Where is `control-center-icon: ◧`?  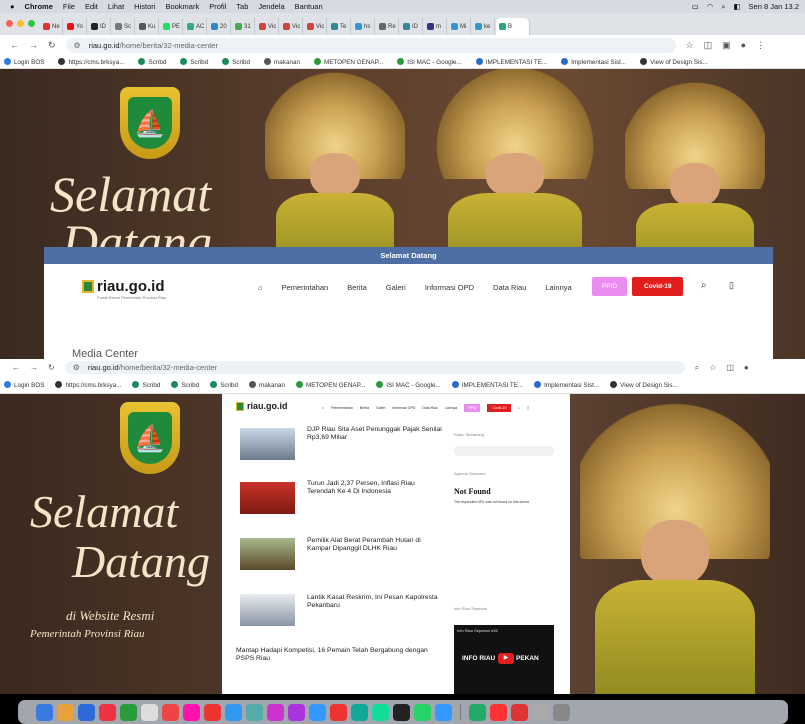 control-center-icon: ◧ is located at coordinates (736, 6).